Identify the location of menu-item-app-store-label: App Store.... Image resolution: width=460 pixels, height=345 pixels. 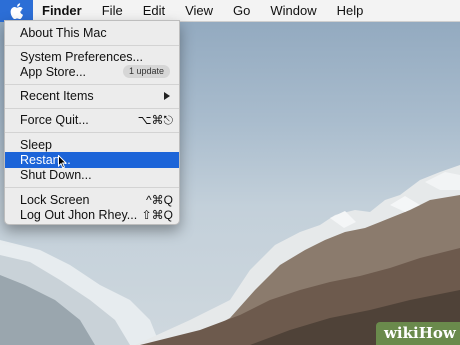
(53, 72).